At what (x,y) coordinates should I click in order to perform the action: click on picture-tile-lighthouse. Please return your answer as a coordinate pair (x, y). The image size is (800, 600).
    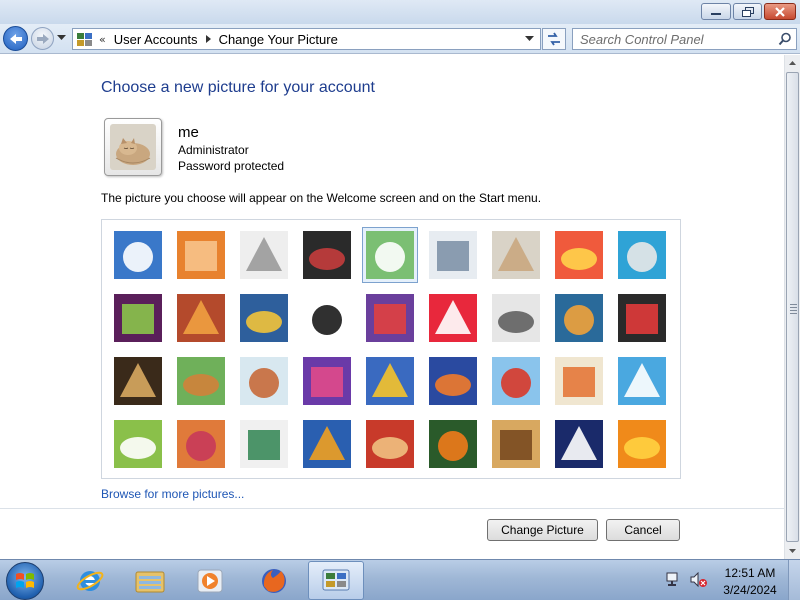
    Looking at the image, I should click on (579, 444).